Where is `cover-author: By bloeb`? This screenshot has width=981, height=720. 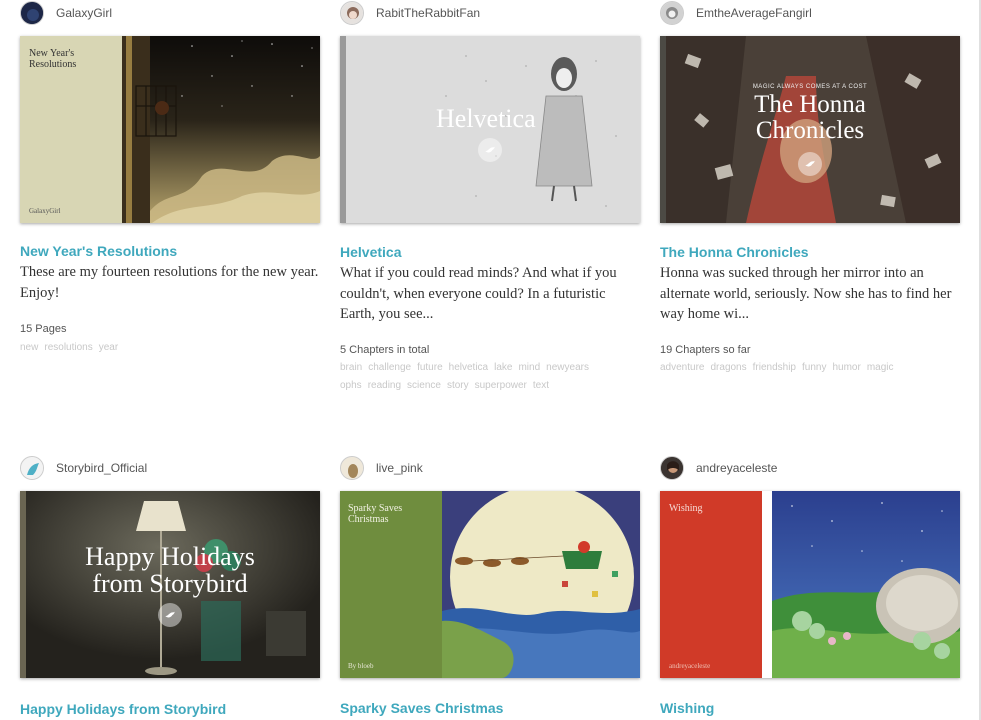 cover-author: By bloeb is located at coordinates (361, 666).